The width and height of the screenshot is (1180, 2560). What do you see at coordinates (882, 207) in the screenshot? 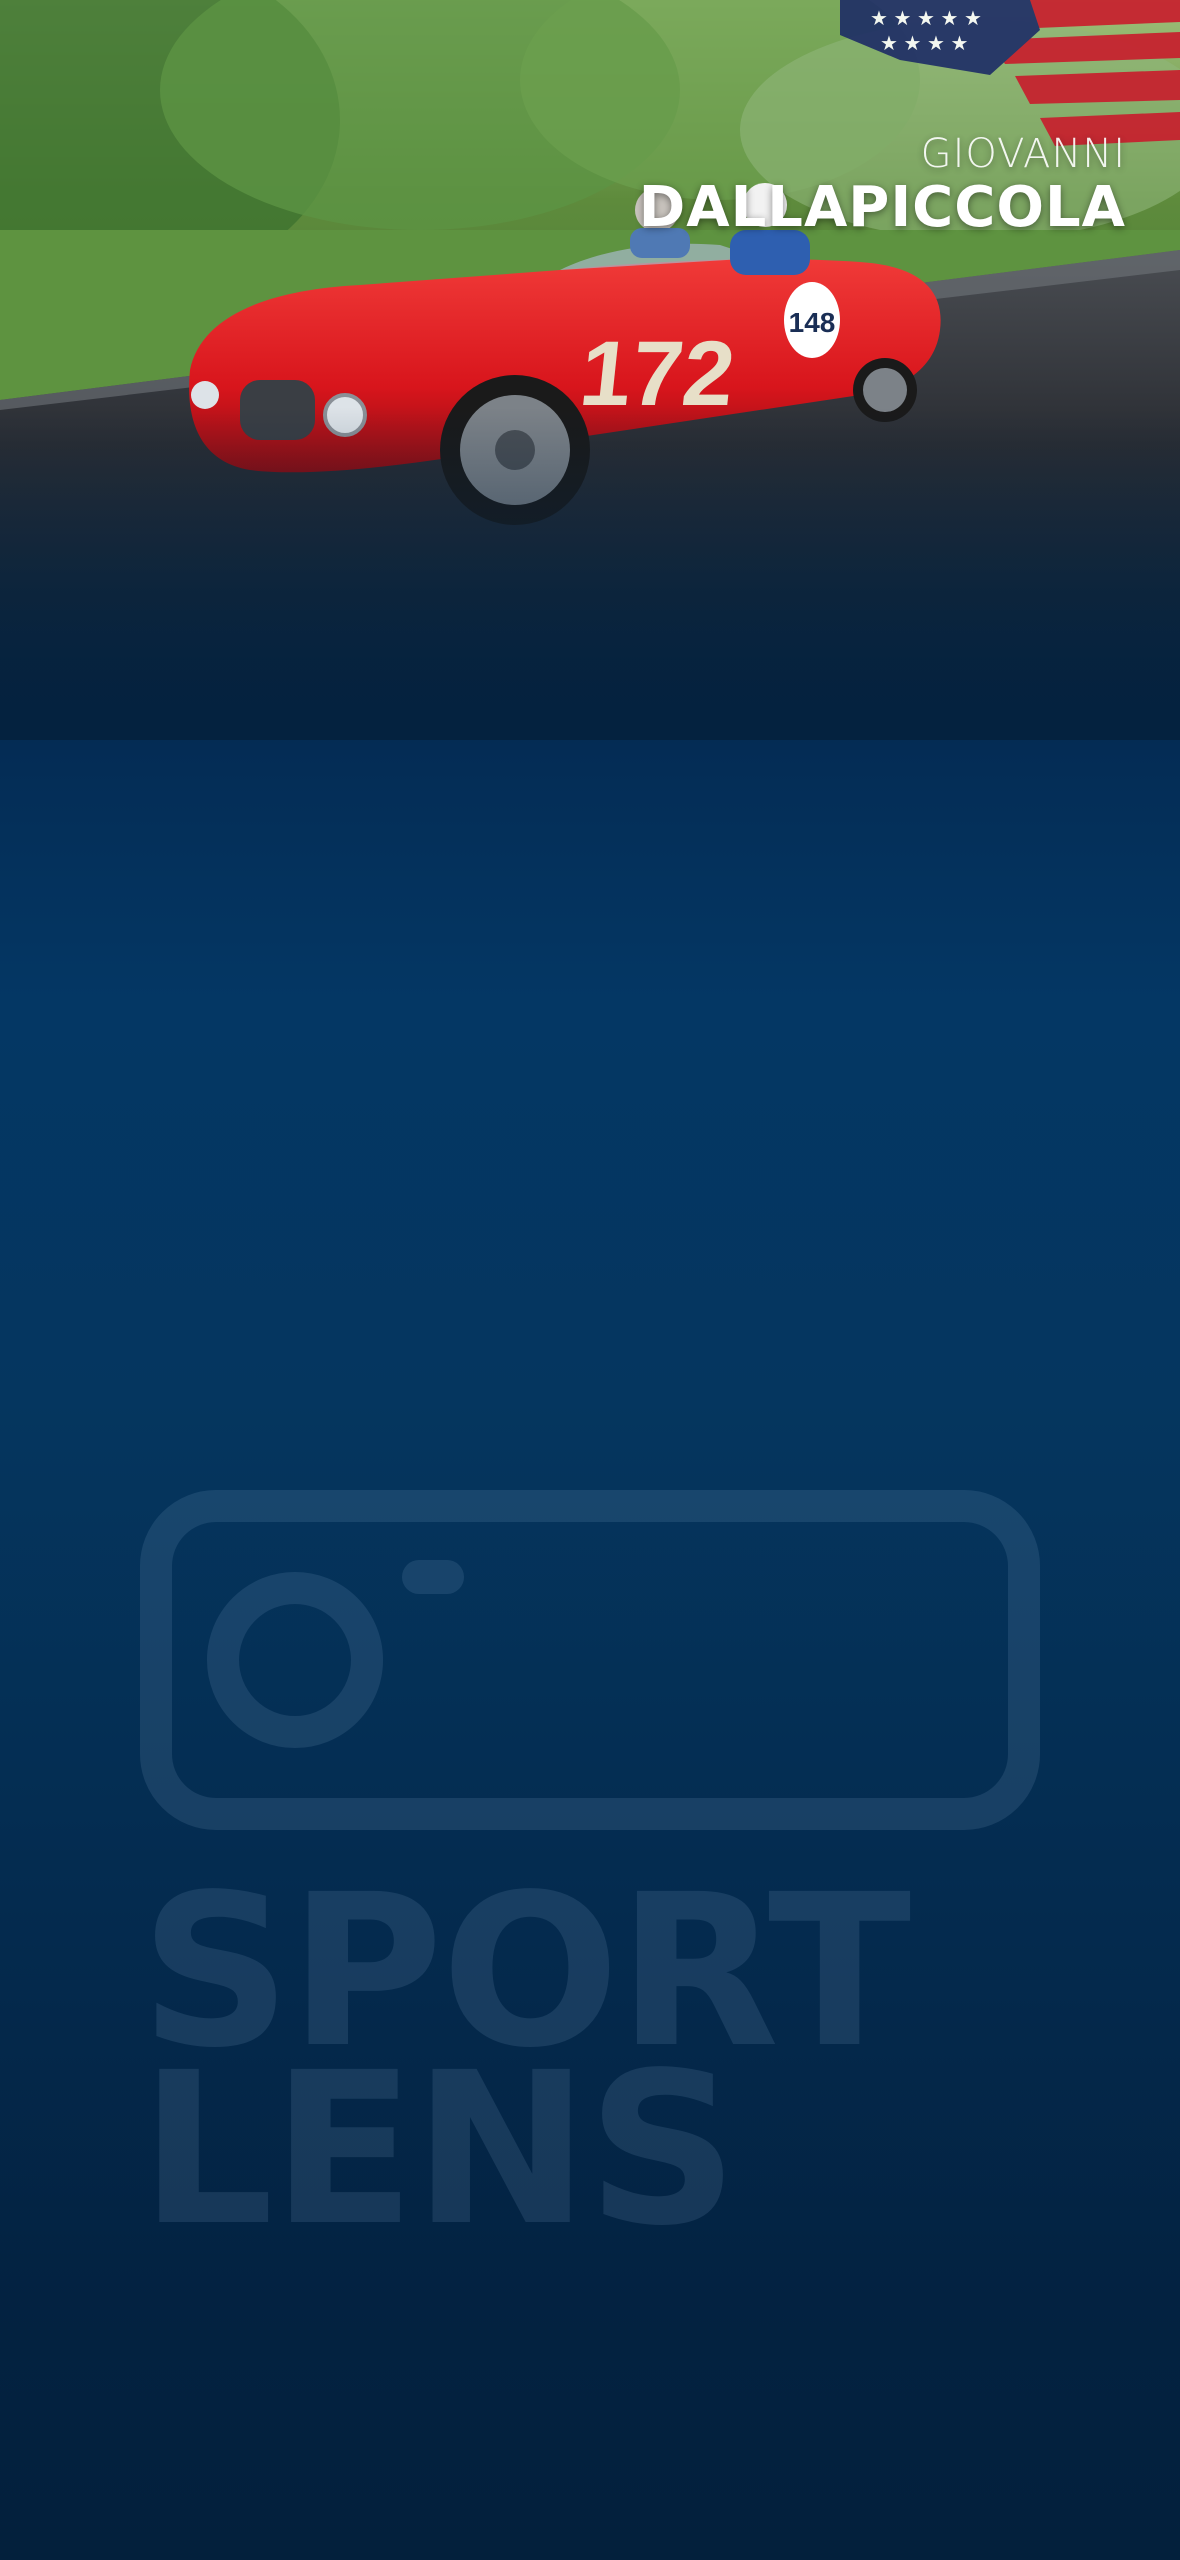
I see `driver-last-name: DALLAPICCOLA` at bounding box center [882, 207].